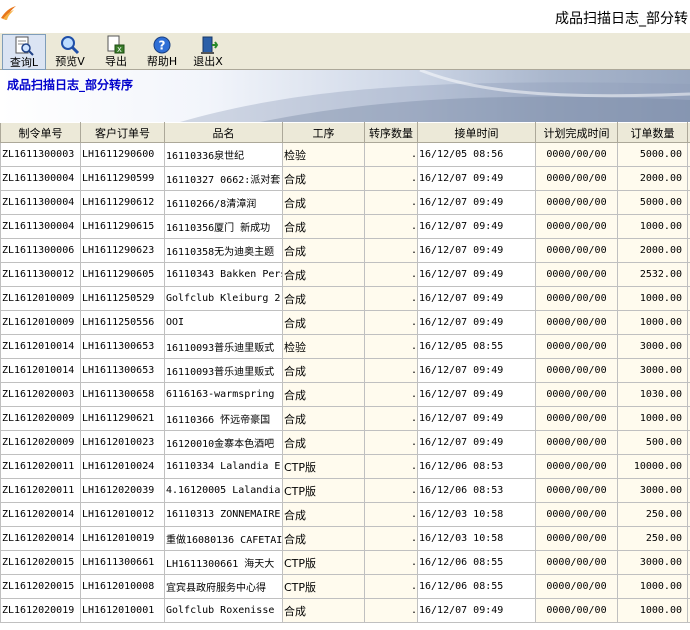  What do you see at coordinates (223, 610) in the screenshot?
I see `cell-product-name: Golfclub Roxenisse` at bounding box center [223, 610].